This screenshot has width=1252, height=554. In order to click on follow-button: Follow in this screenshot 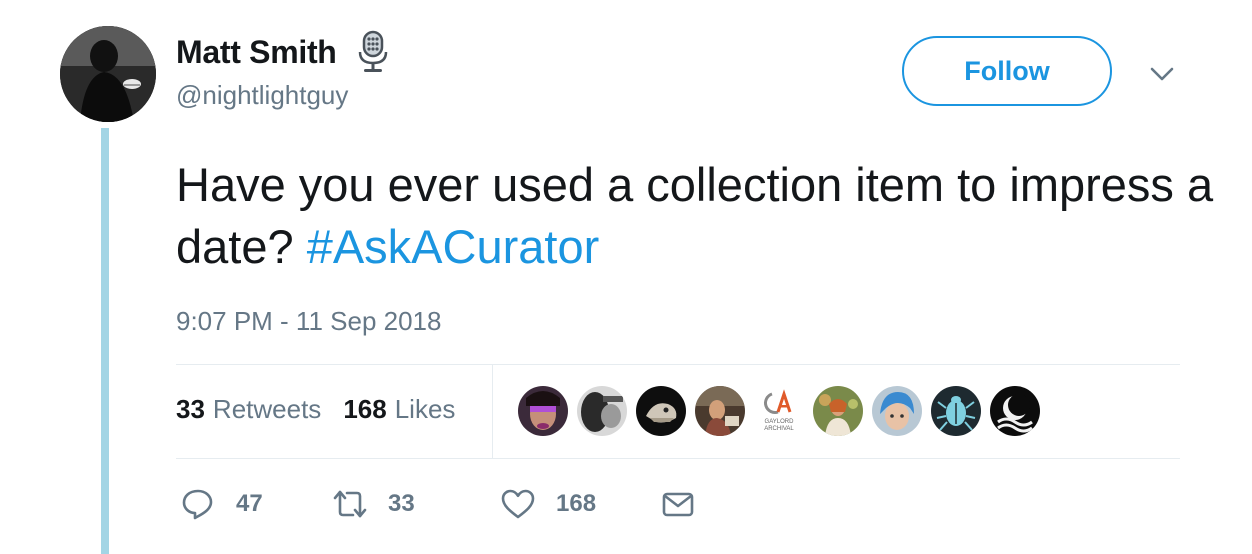, I will do `click(1007, 71)`.